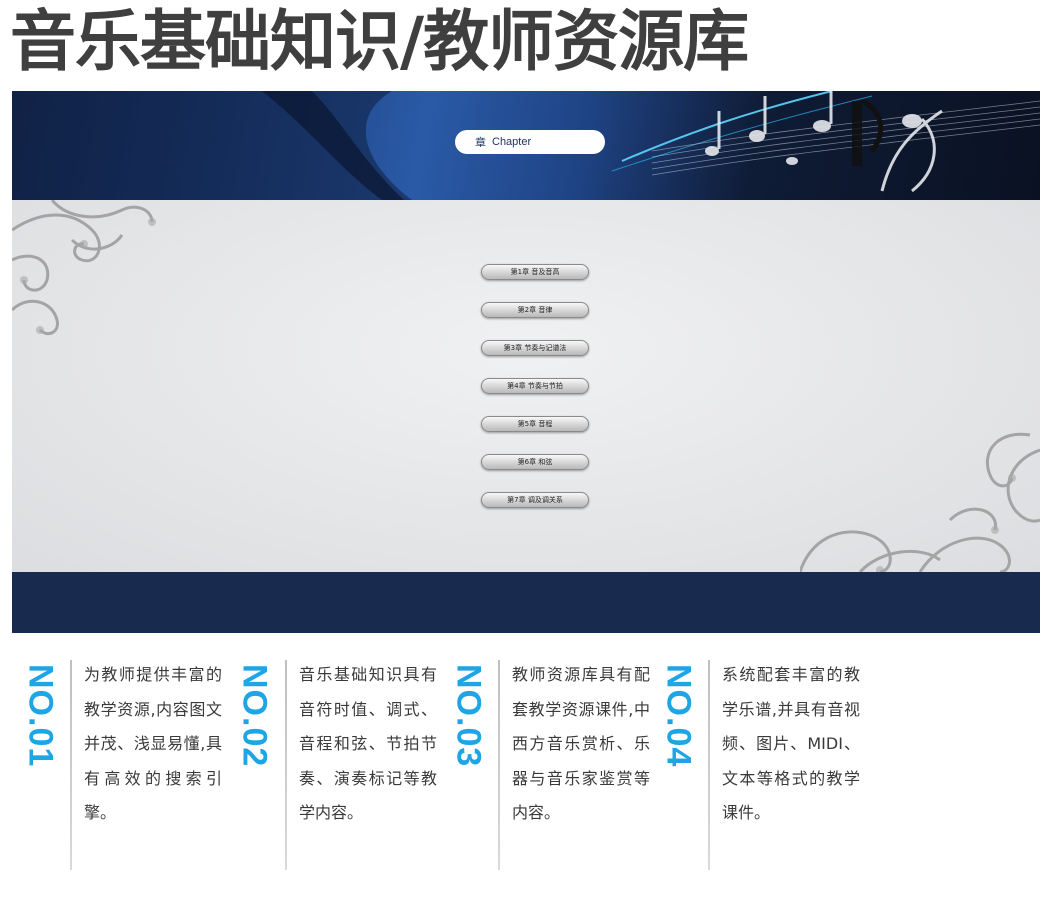 The width and height of the screenshot is (1053, 897). Describe the element at coordinates (535, 500) in the screenshot. I see `chapter-7-button: 第7章 调及调关系` at that location.